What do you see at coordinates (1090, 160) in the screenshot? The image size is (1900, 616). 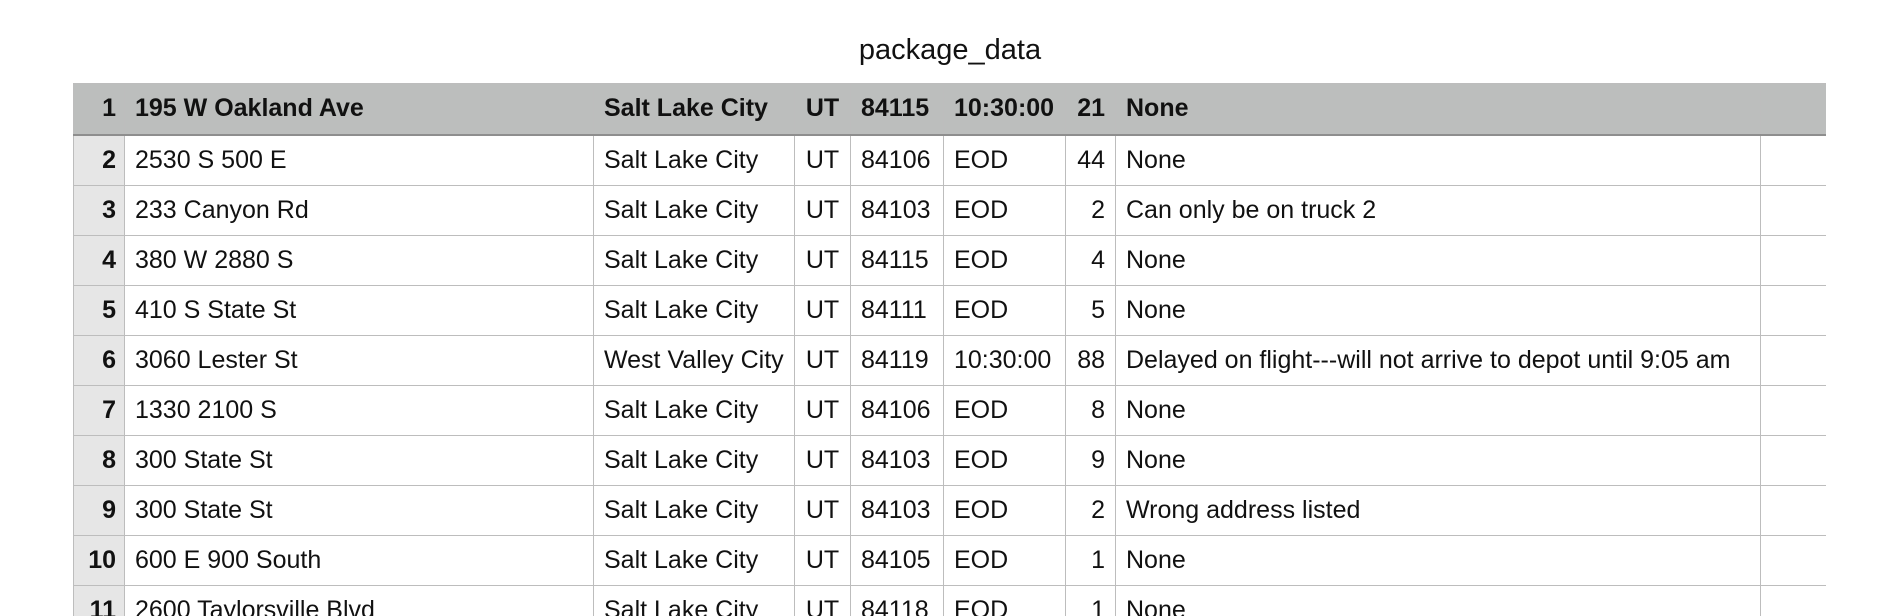 I see `cell-weight: 44` at bounding box center [1090, 160].